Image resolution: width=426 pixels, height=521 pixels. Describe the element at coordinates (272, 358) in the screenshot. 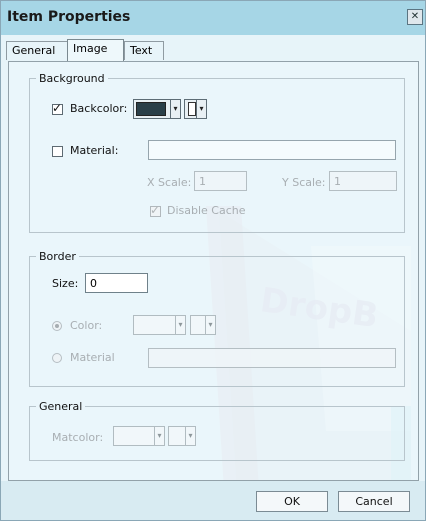

I see `border-material-field` at that location.